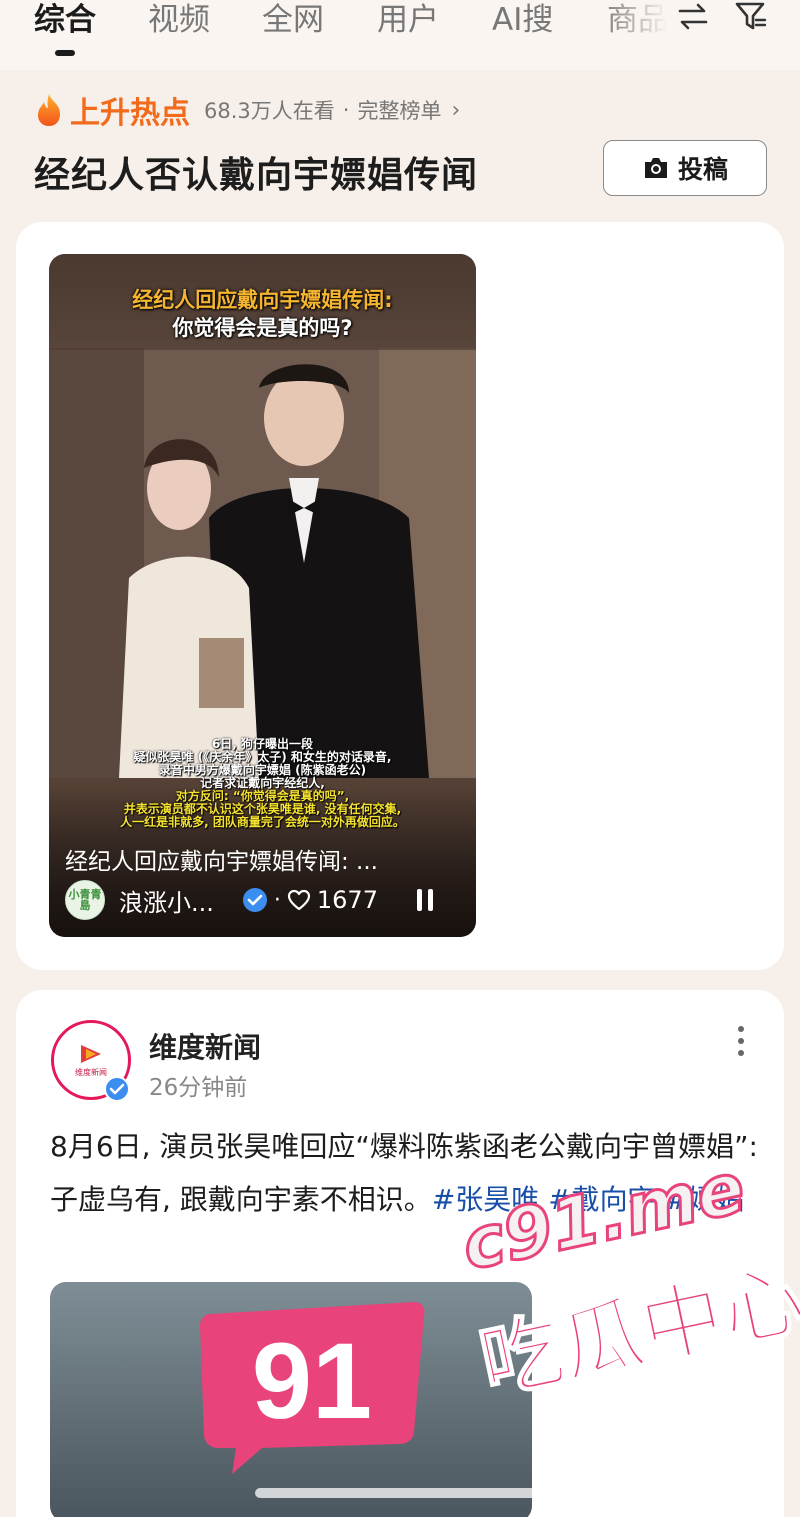  I want to click on trend-header: 上升热点 68.3万人在看 · 完整榜单 ›, so click(247, 110).